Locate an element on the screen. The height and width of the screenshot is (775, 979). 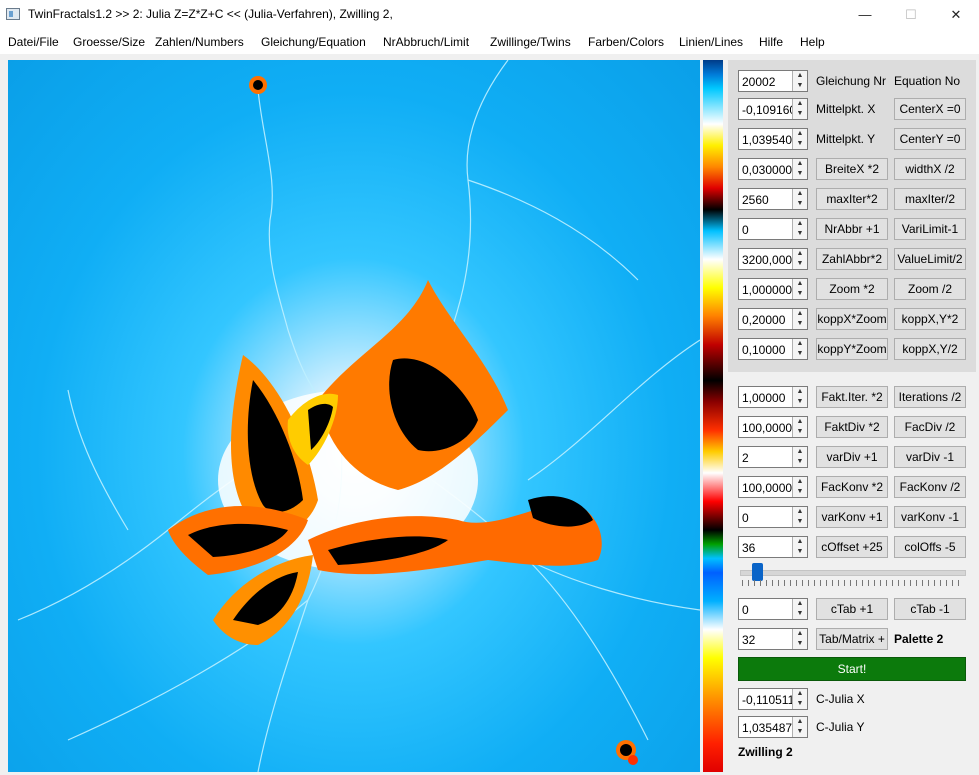
spinbox-value: 0,10000 is located at coordinates (768, 350).